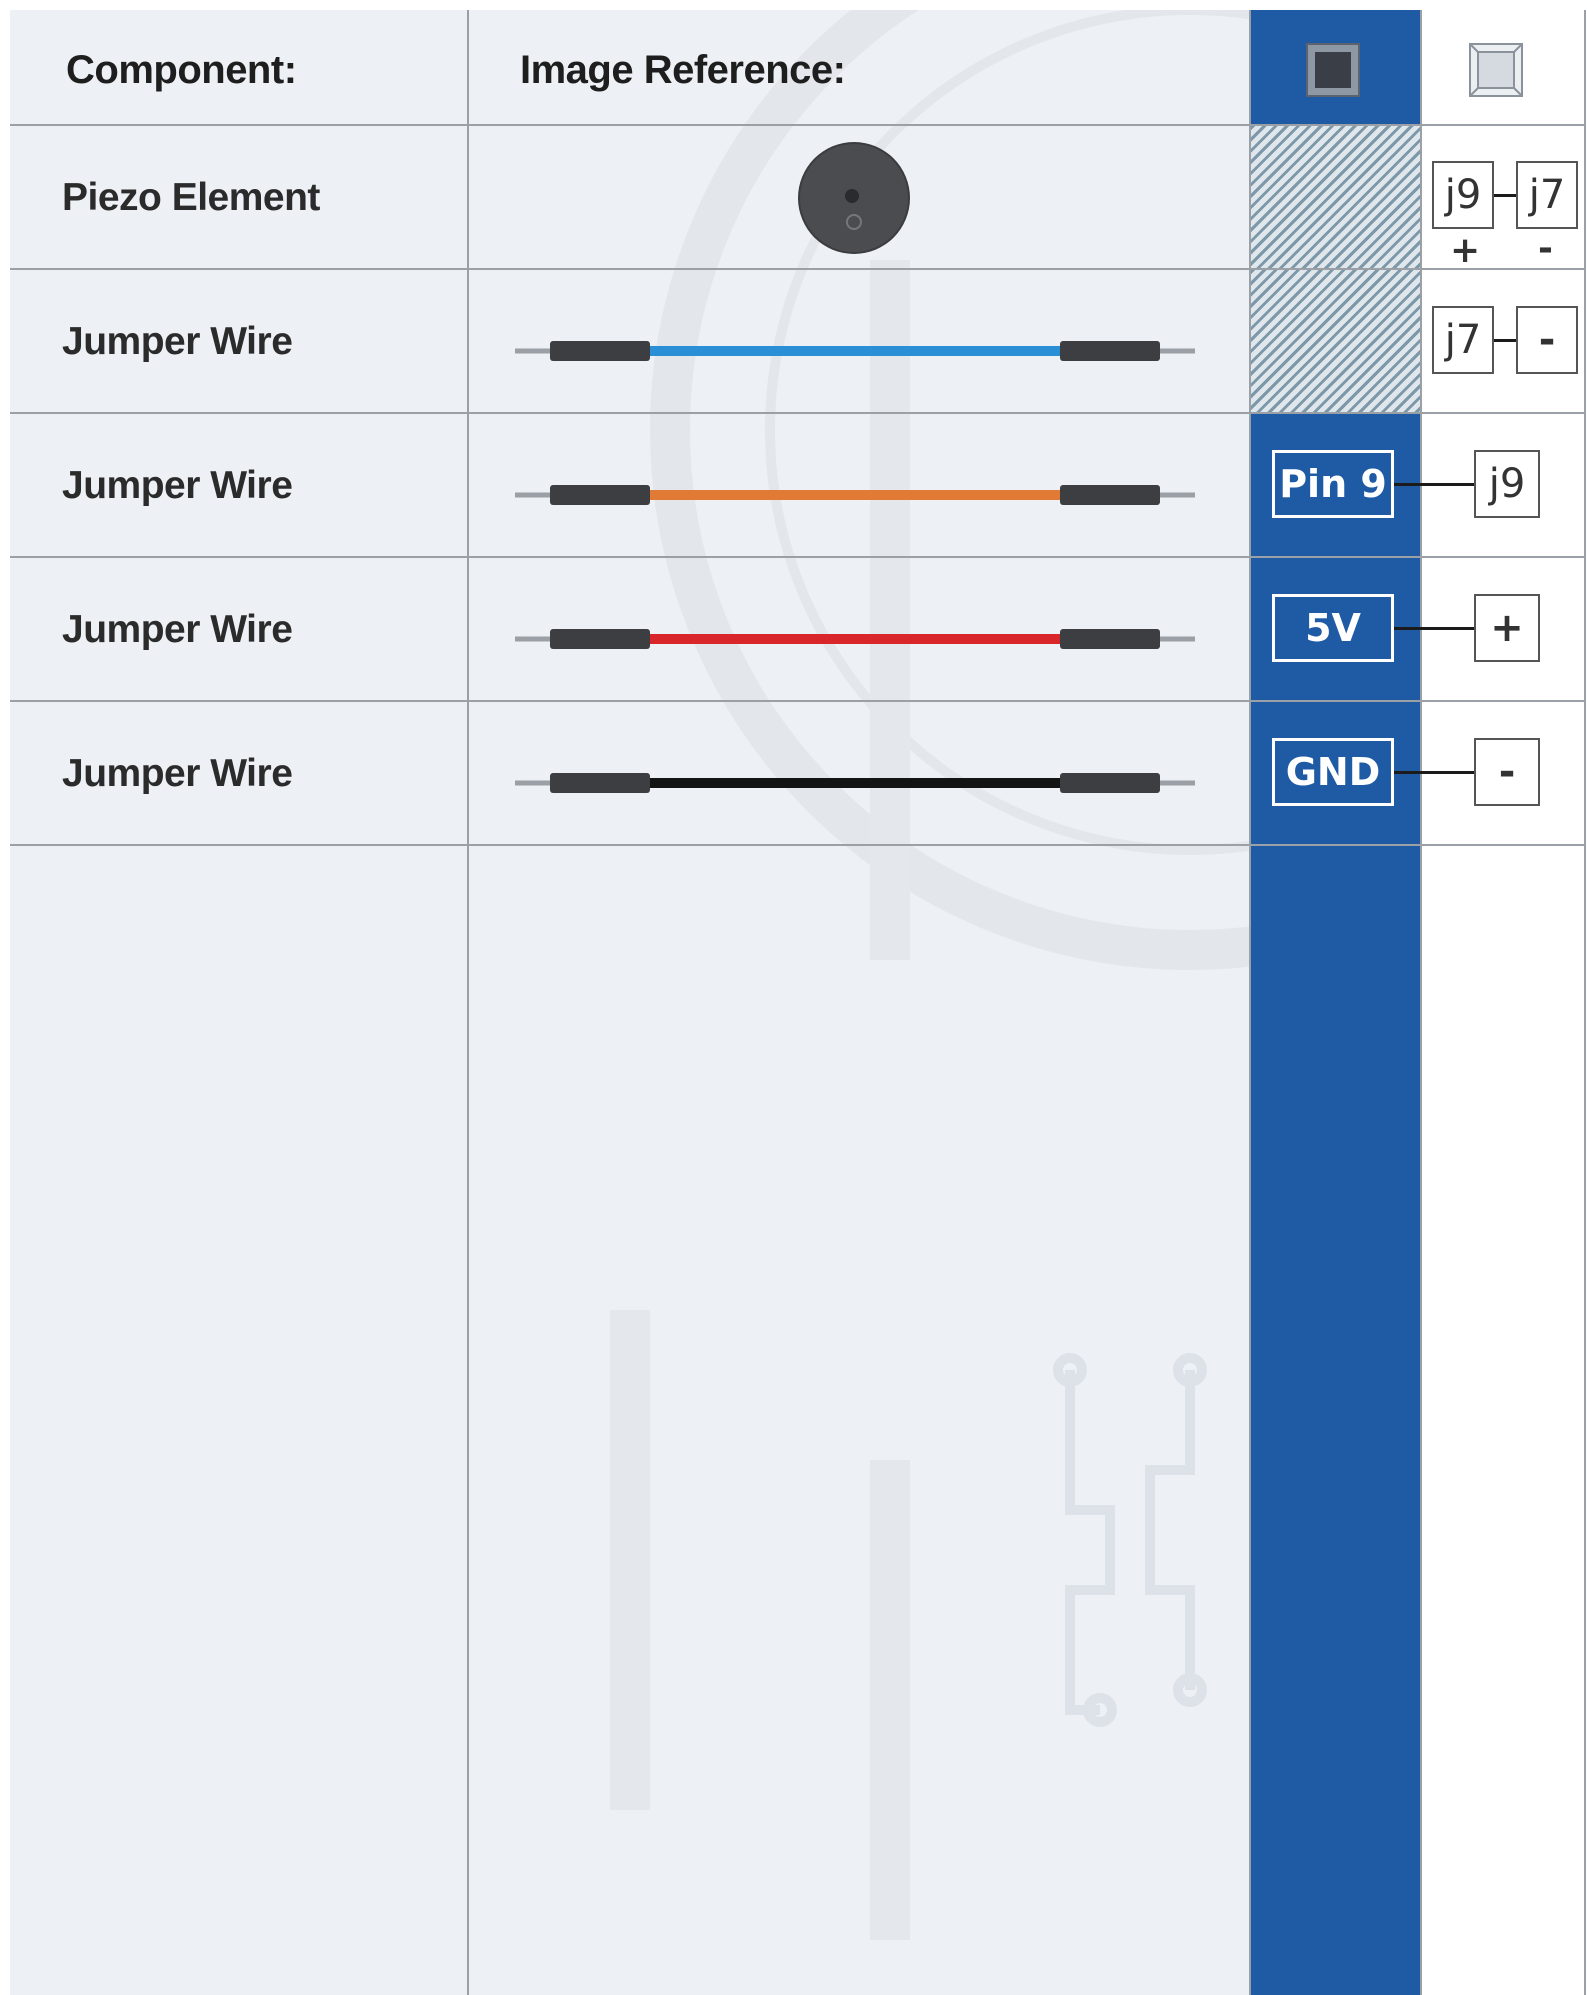 This screenshot has width=1587, height=1995. I want to click on piezo-buzzer-image, so click(854, 198).